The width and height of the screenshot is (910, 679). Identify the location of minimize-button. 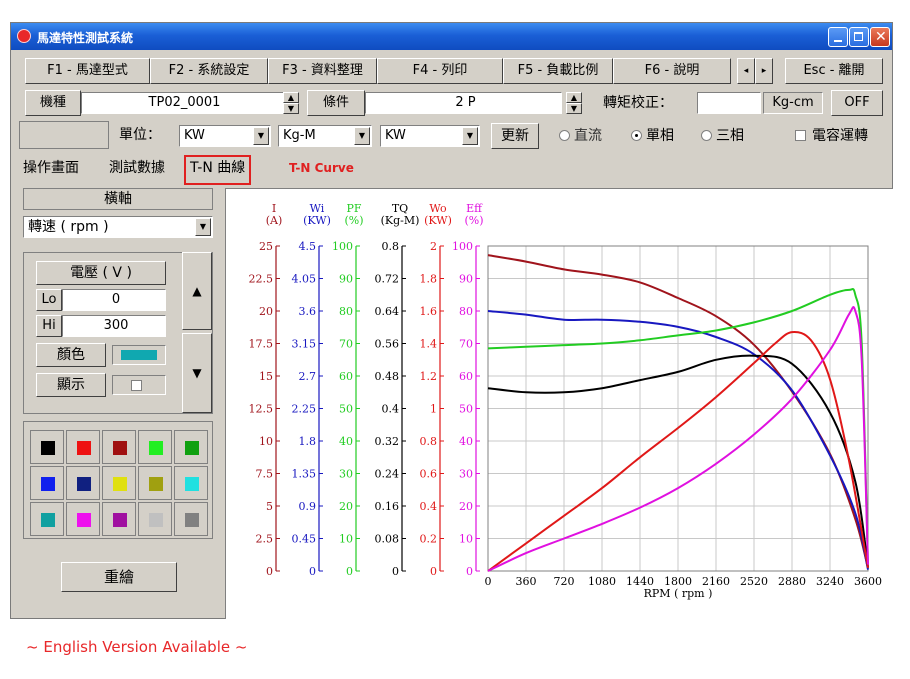
(838, 37).